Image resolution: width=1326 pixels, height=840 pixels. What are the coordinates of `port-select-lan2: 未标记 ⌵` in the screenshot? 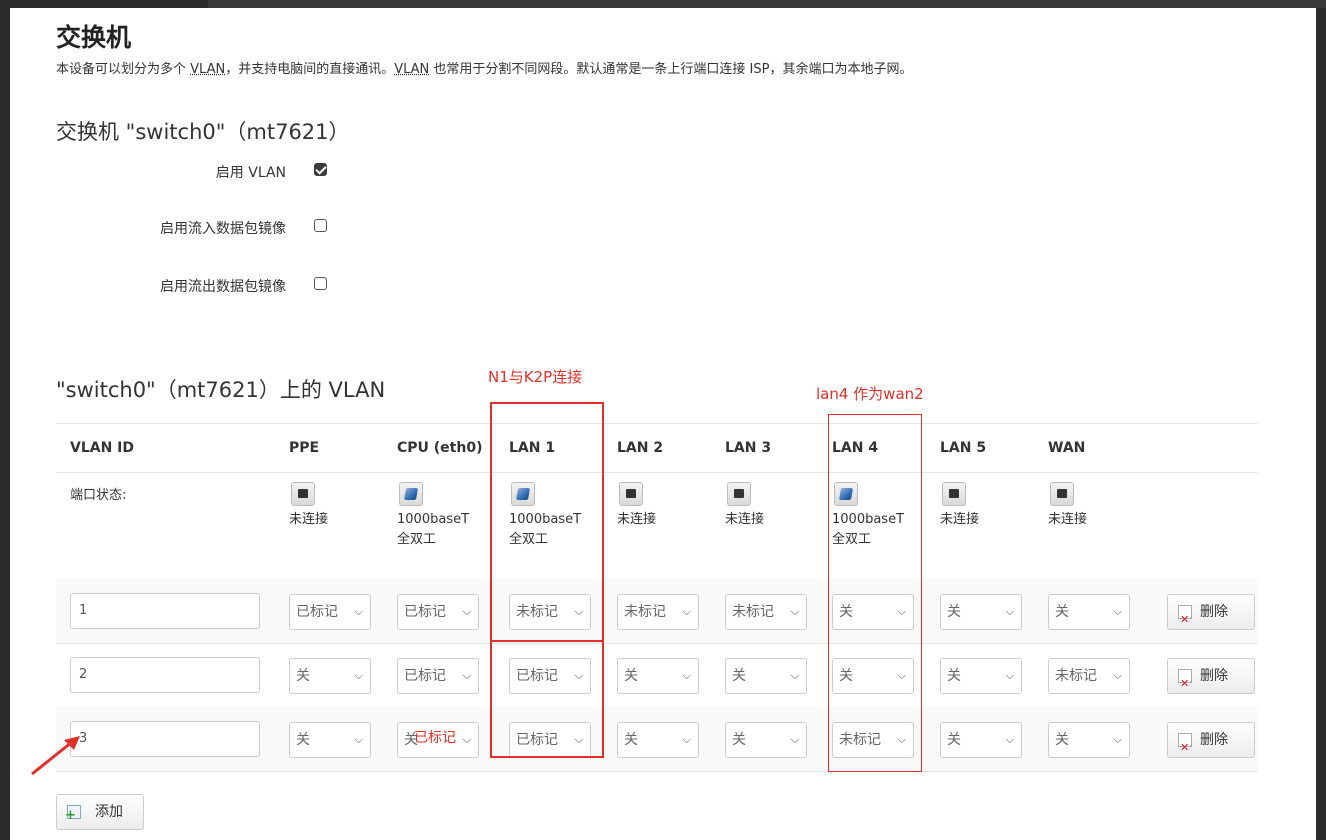 It's located at (658, 612).